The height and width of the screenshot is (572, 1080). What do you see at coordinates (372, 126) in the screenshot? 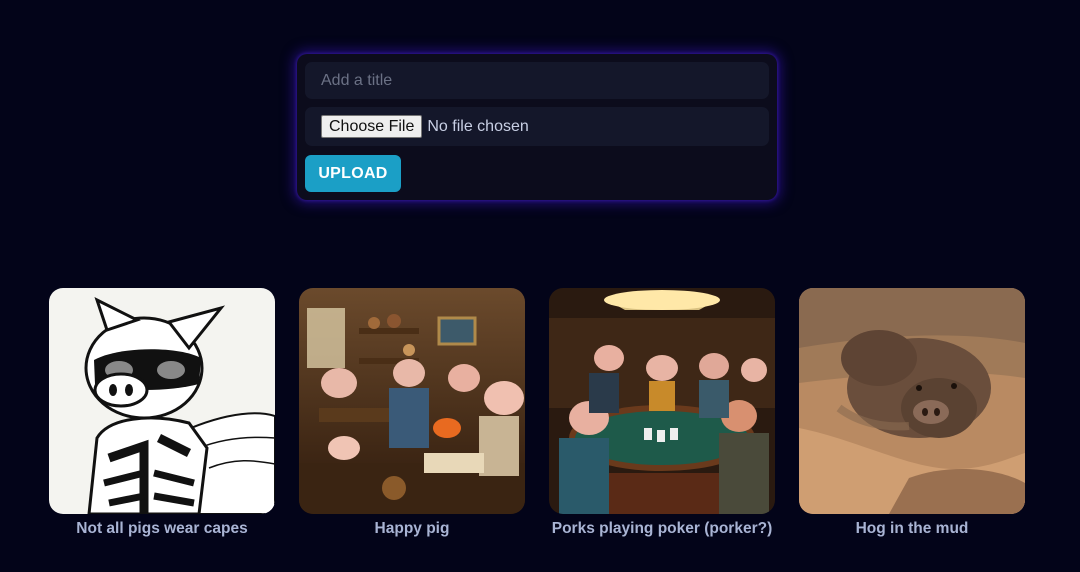
I see `choose-file-button: Choose File` at bounding box center [372, 126].